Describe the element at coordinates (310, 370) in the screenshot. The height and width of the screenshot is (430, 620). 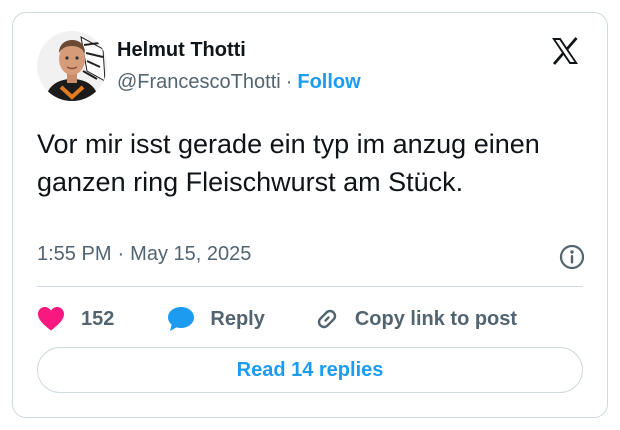
I see `read-replies-button: Read 14 replies` at that location.